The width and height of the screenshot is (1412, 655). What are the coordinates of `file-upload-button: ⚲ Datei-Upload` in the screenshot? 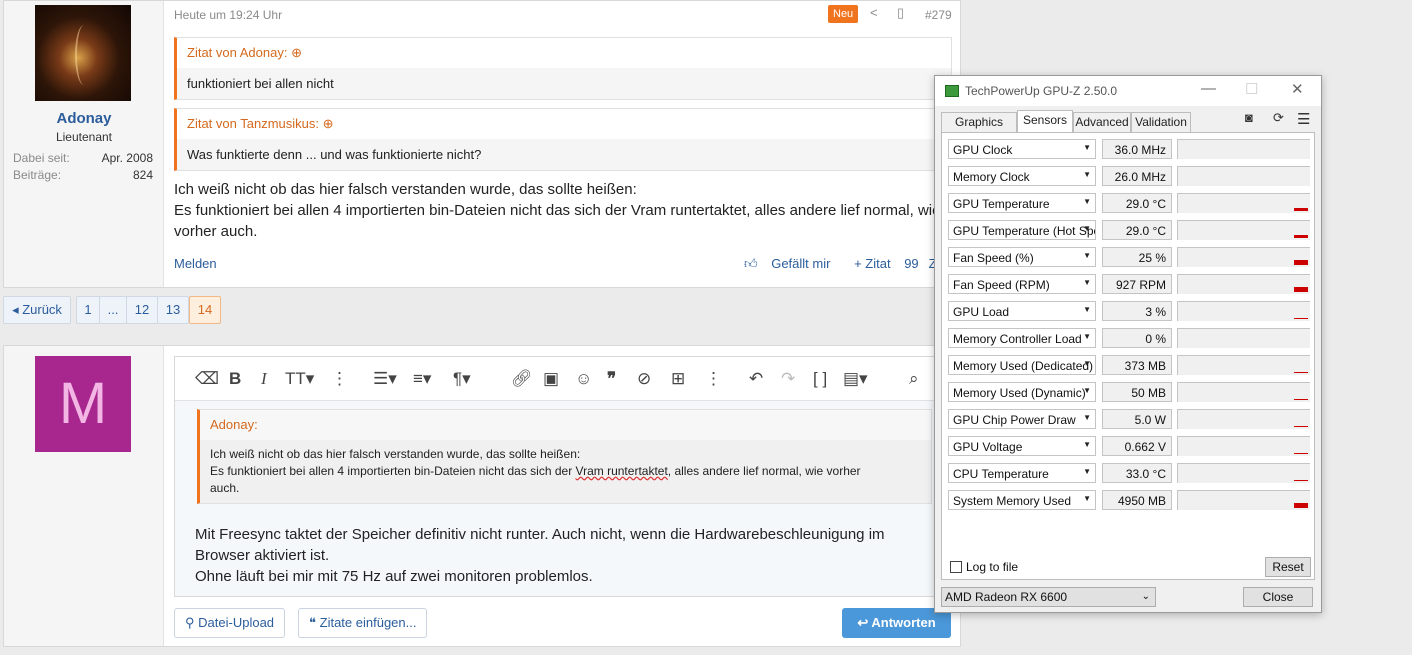 It's located at (230, 623).